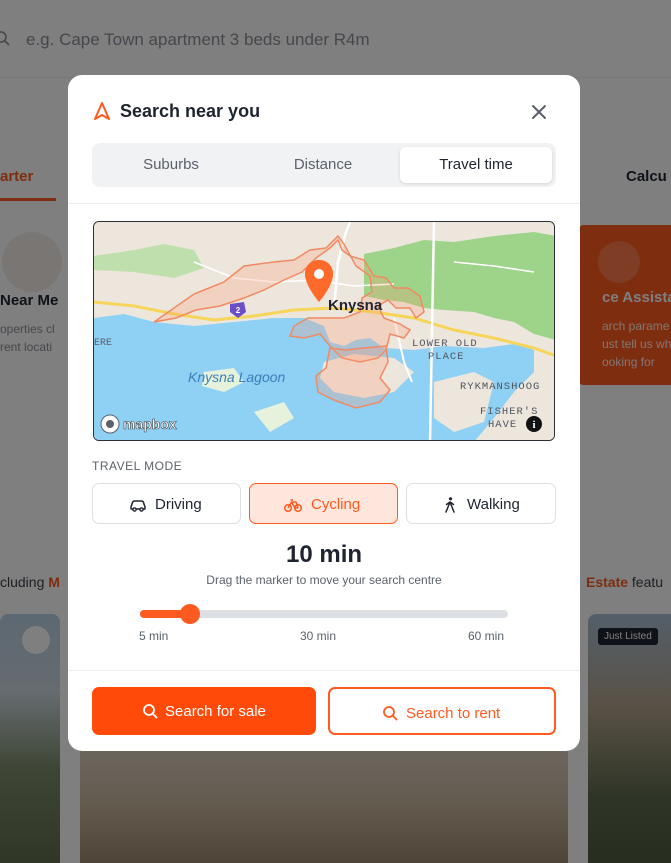 The width and height of the screenshot is (671, 863). I want to click on driving-label: Driving, so click(178, 504).